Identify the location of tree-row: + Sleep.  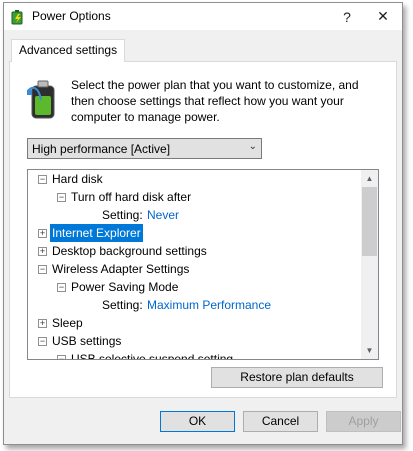
(194, 323).